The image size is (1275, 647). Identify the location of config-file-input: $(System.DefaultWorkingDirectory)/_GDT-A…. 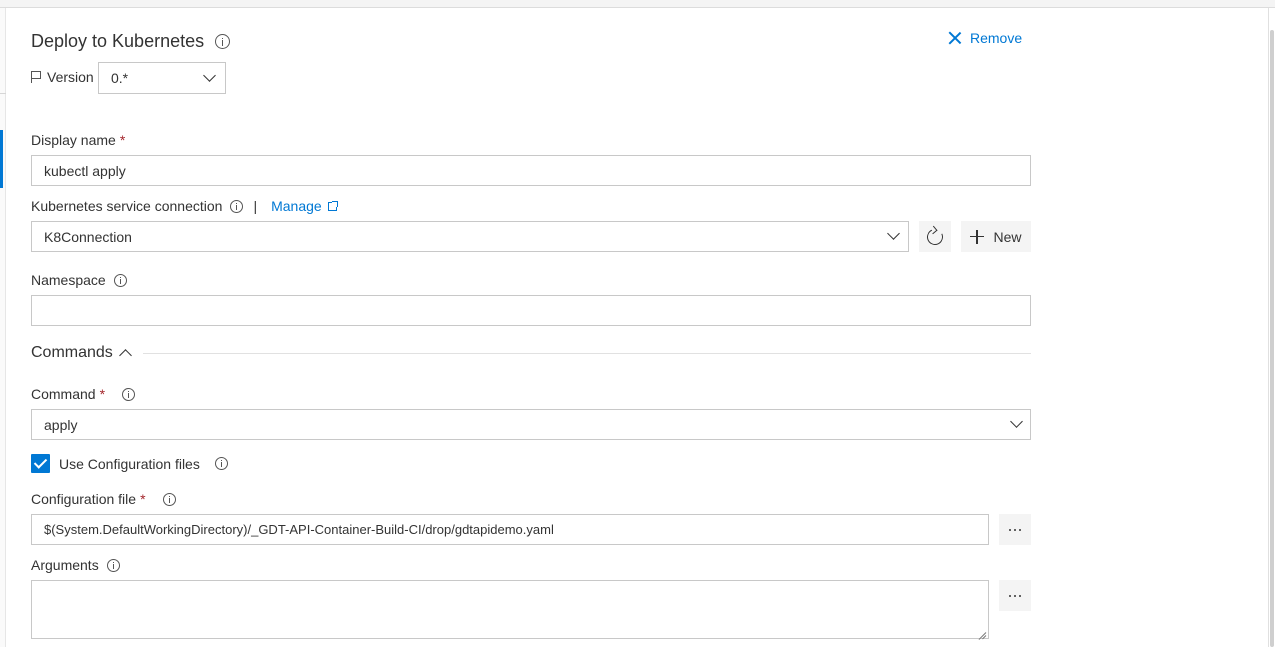
(510, 529).